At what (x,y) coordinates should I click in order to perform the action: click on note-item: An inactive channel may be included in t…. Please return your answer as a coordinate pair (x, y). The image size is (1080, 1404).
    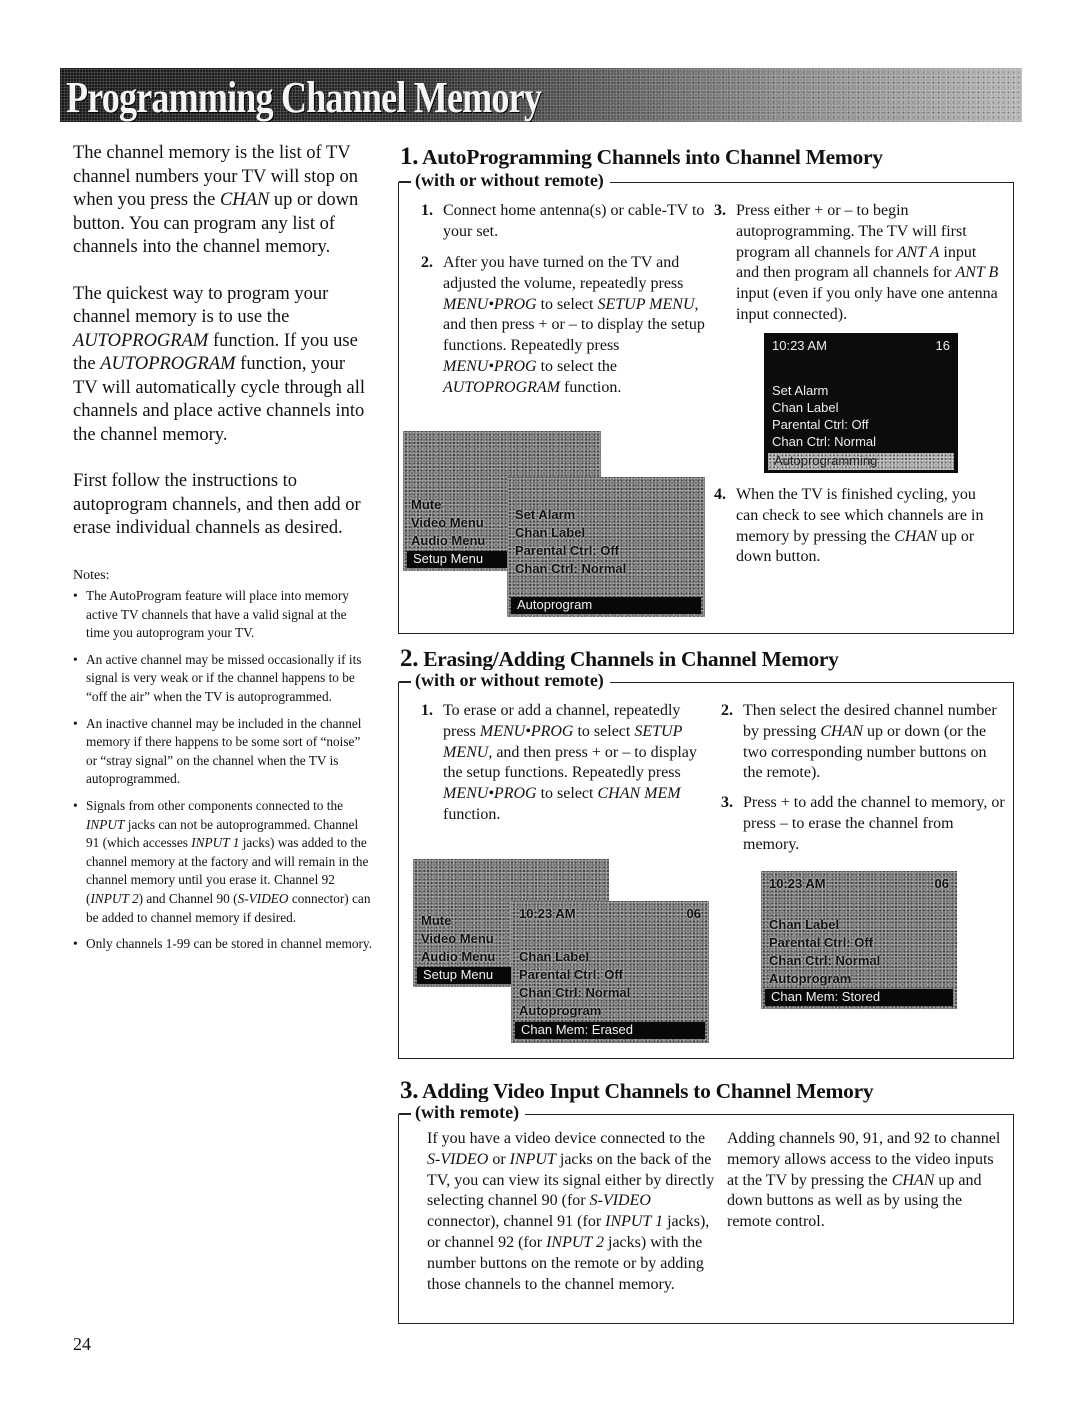
    Looking at the image, I should click on (223, 752).